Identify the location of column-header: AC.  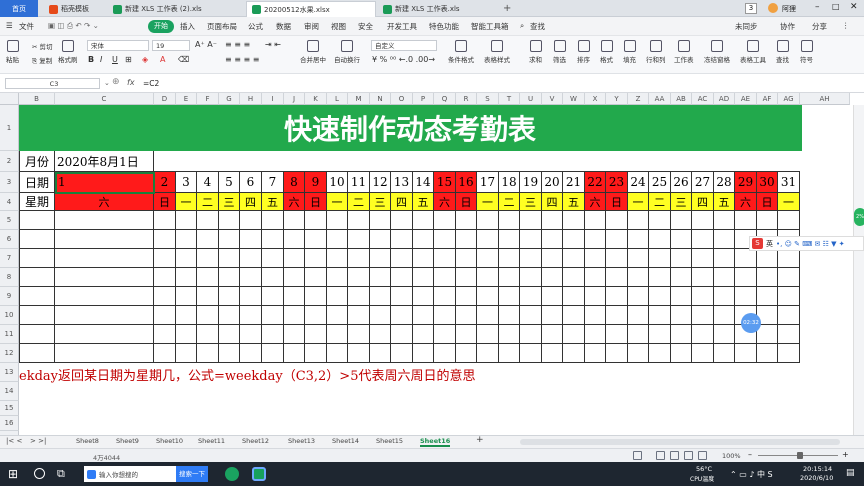
(703, 99).